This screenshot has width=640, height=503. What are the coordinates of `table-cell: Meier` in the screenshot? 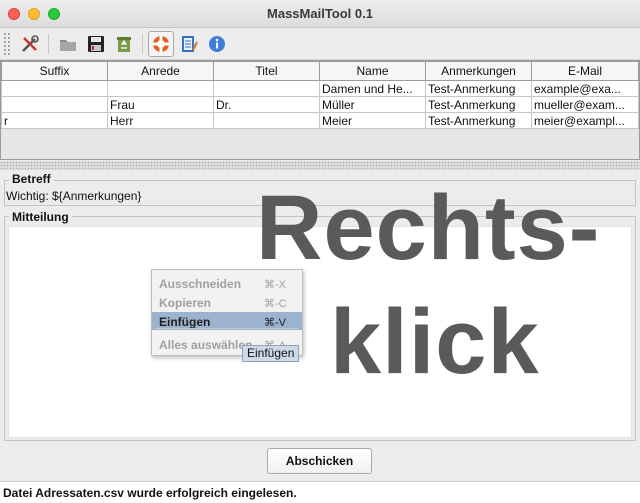 It's located at (372, 120).